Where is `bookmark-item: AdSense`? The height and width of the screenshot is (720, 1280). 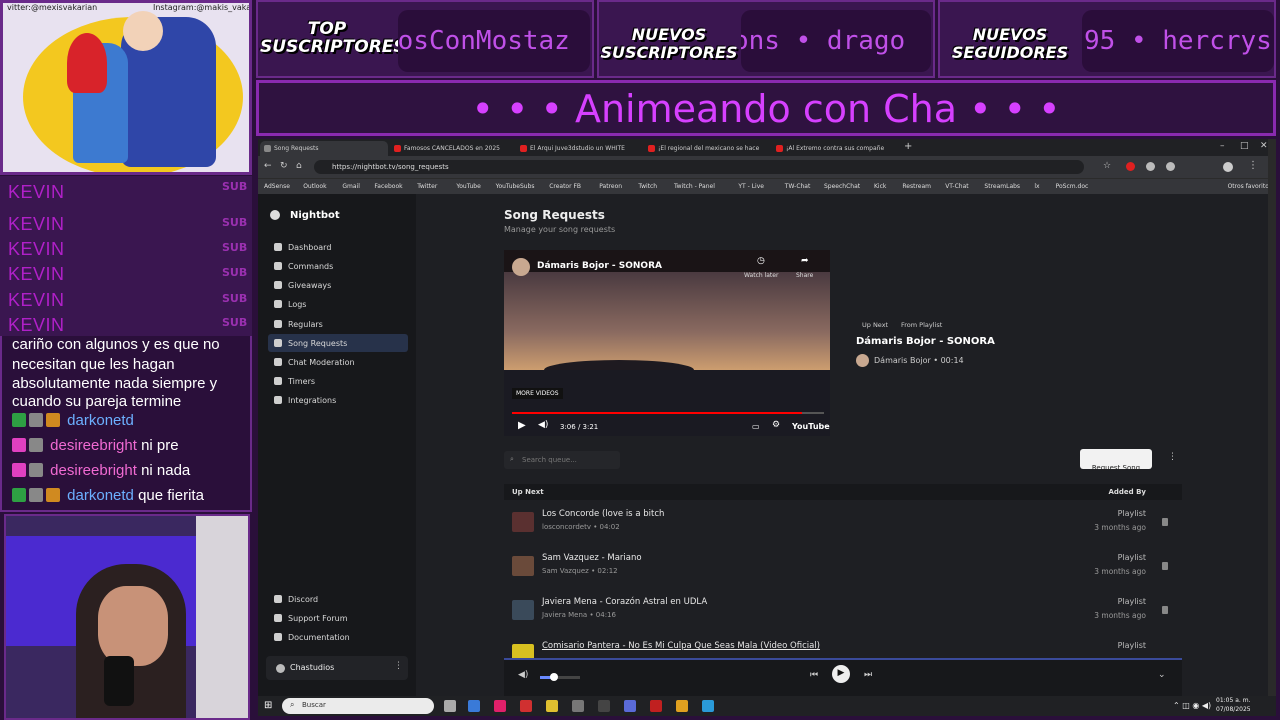
bookmark-item: AdSense is located at coordinates (277, 186).